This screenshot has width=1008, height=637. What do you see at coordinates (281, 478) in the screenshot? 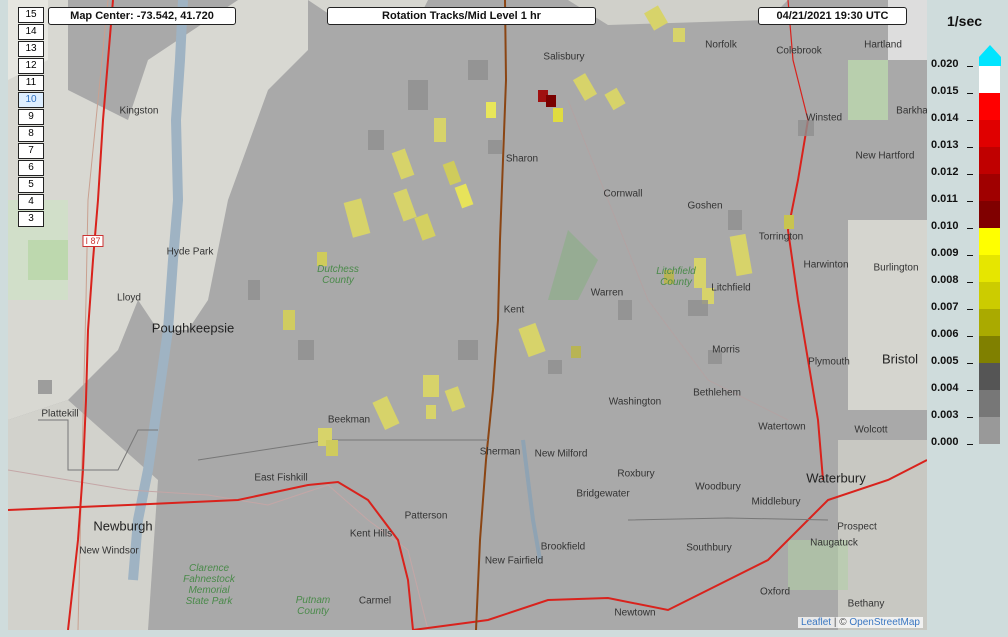
I see `place-label: East Fishkill` at bounding box center [281, 478].